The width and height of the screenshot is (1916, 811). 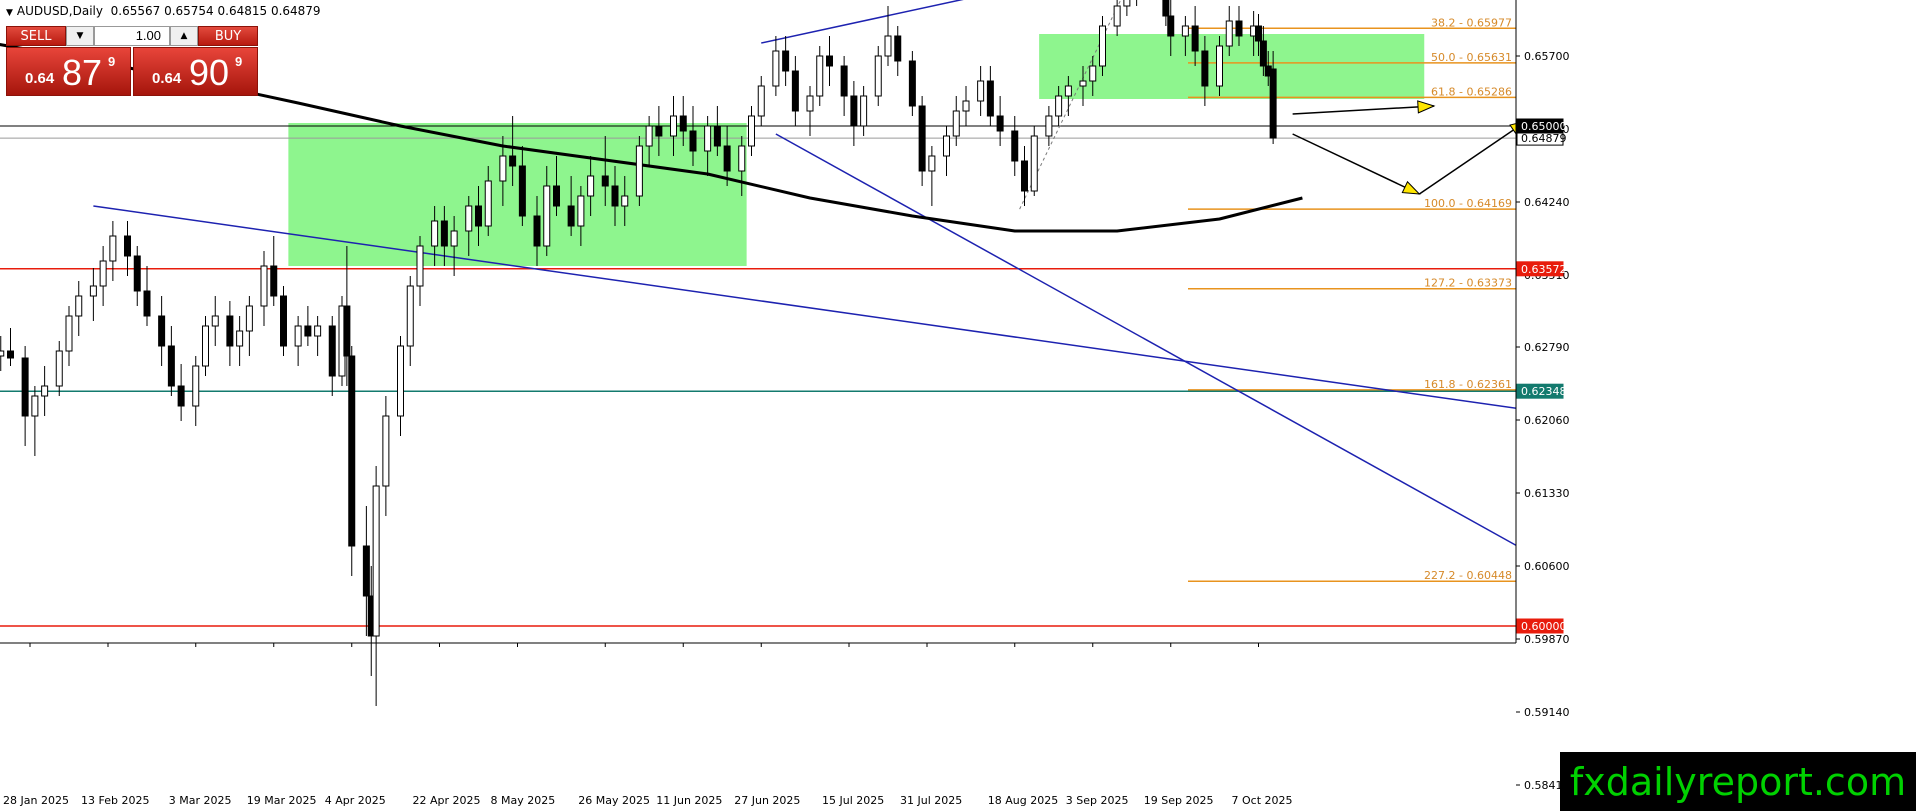 What do you see at coordinates (1547, 56) in the screenshot?
I see `price-tick-label: 0.65700` at bounding box center [1547, 56].